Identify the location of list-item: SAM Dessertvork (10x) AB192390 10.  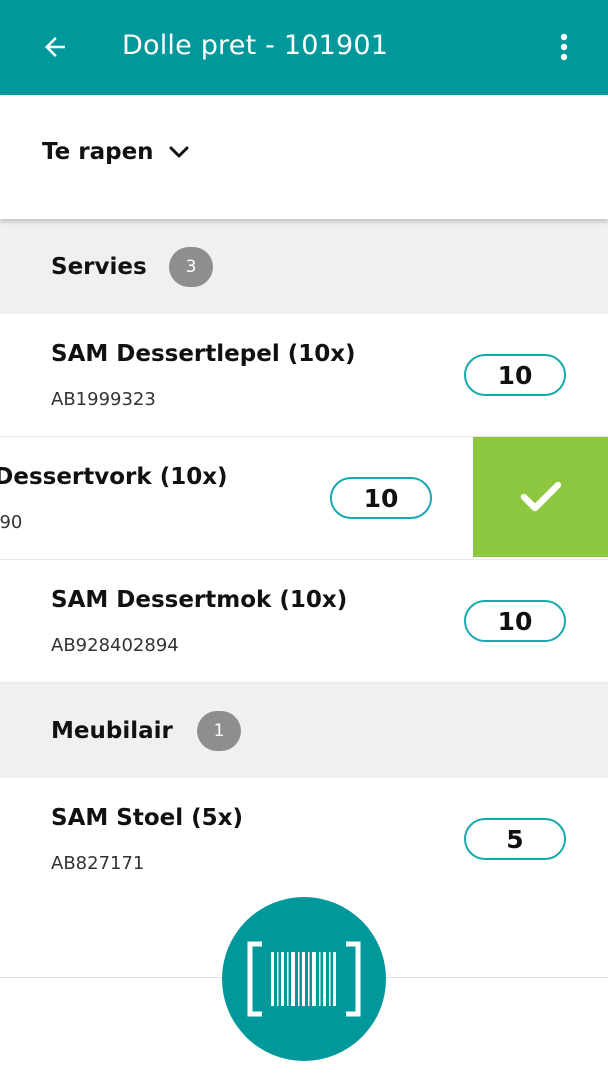
(304, 498).